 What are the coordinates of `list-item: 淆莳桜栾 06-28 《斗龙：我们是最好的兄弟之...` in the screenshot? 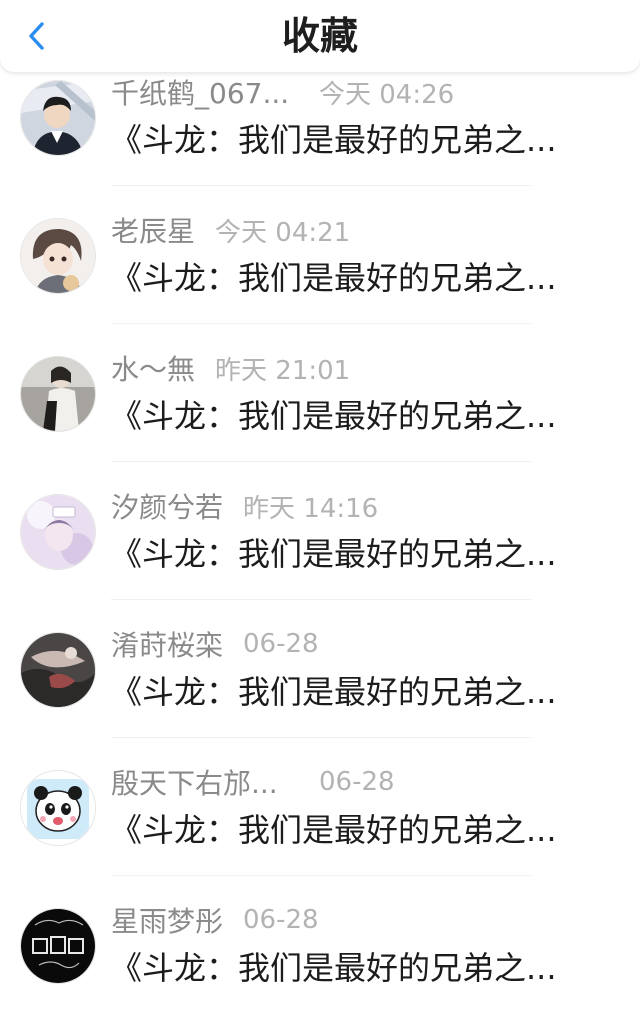 It's located at (320, 681).